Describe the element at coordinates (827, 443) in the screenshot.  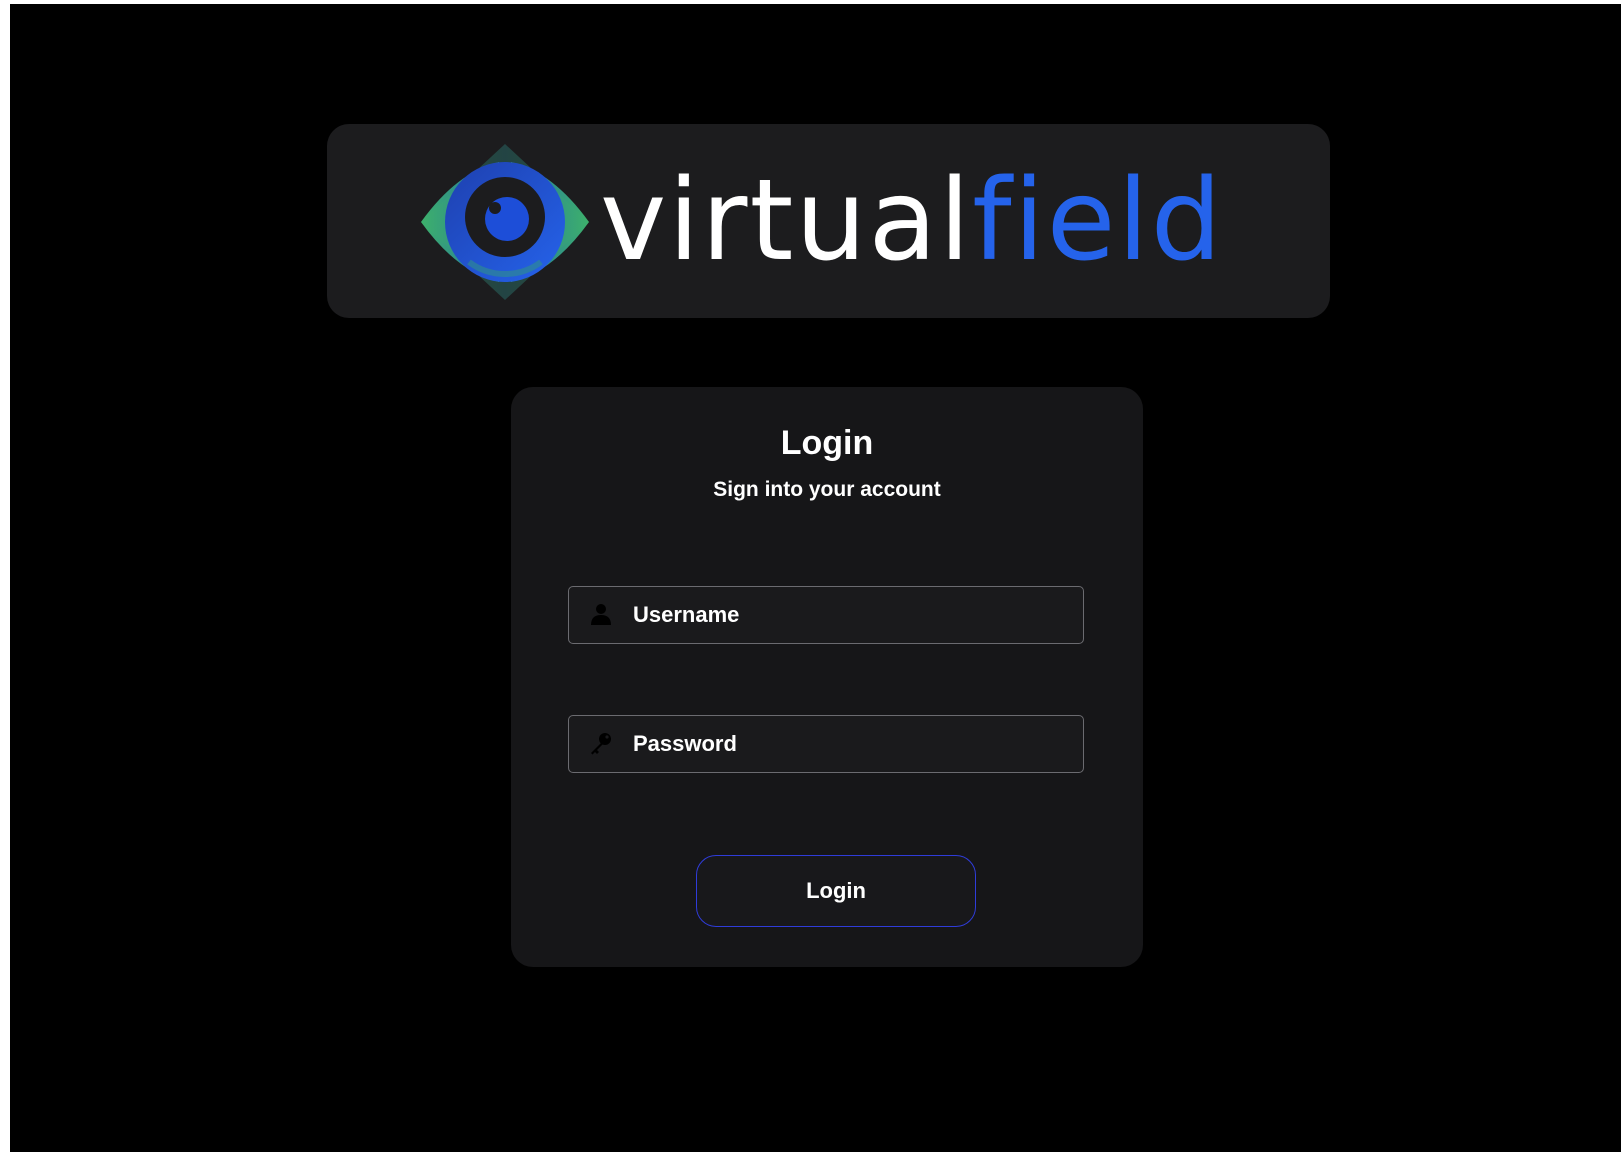
I see `login-title: Login` at that location.